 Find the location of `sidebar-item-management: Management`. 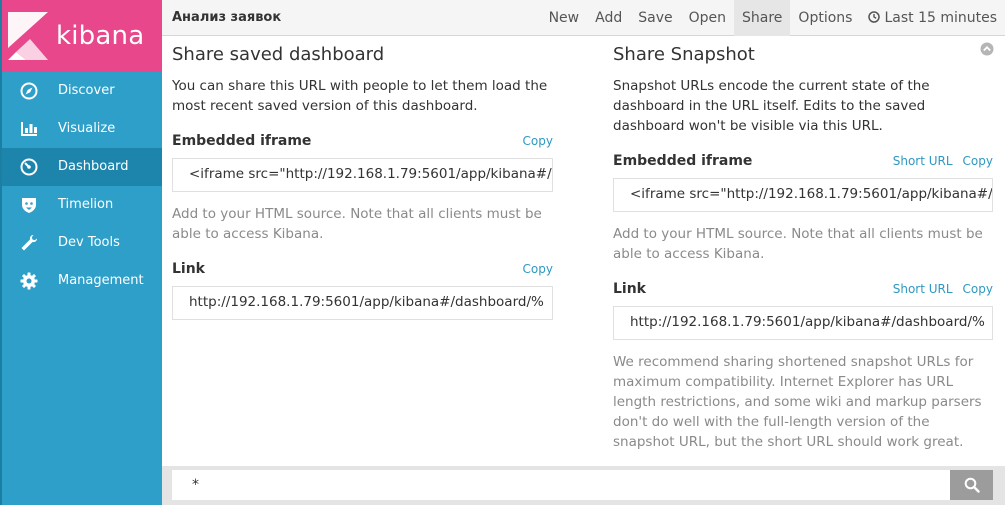

sidebar-item-management: Management is located at coordinates (82, 281).